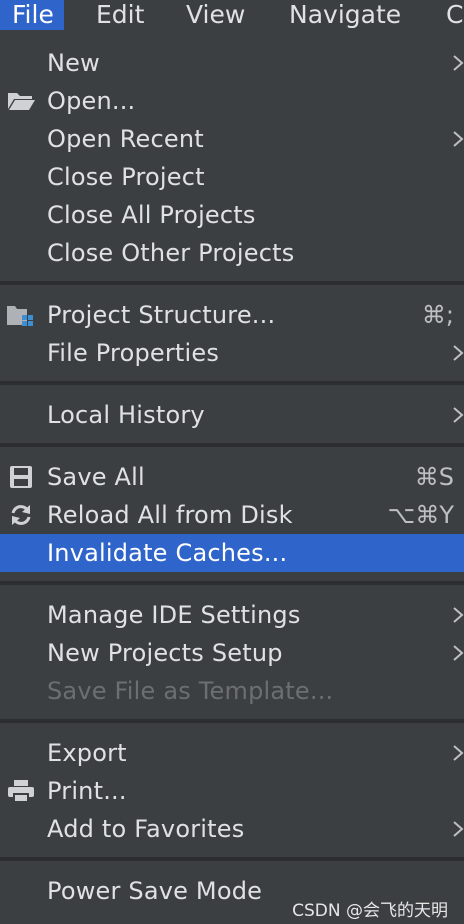 The width and height of the screenshot is (464, 924). Describe the element at coordinates (454, 15) in the screenshot. I see `menu-code: C` at that location.